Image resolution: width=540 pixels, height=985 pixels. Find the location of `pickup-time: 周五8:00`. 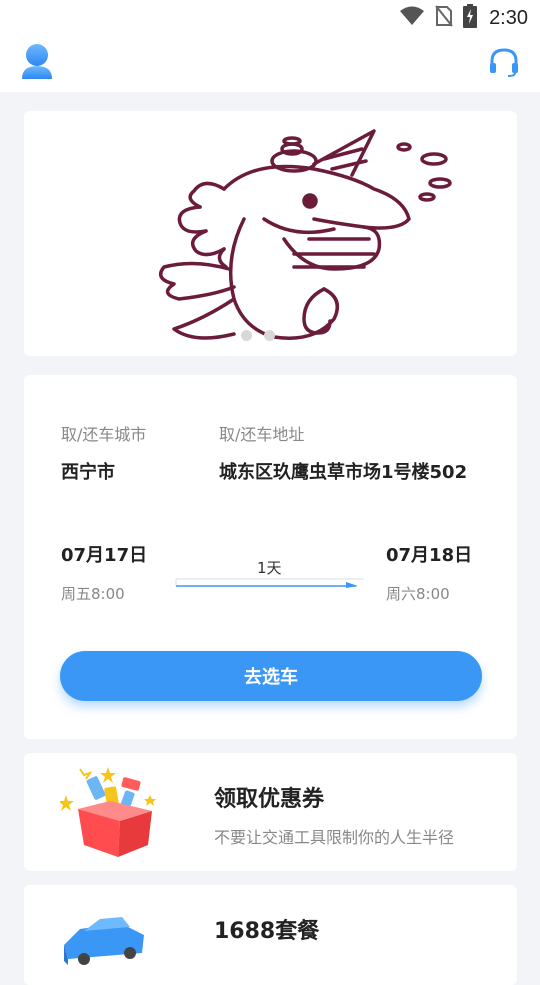

pickup-time: 周五8:00 is located at coordinates (93, 593).